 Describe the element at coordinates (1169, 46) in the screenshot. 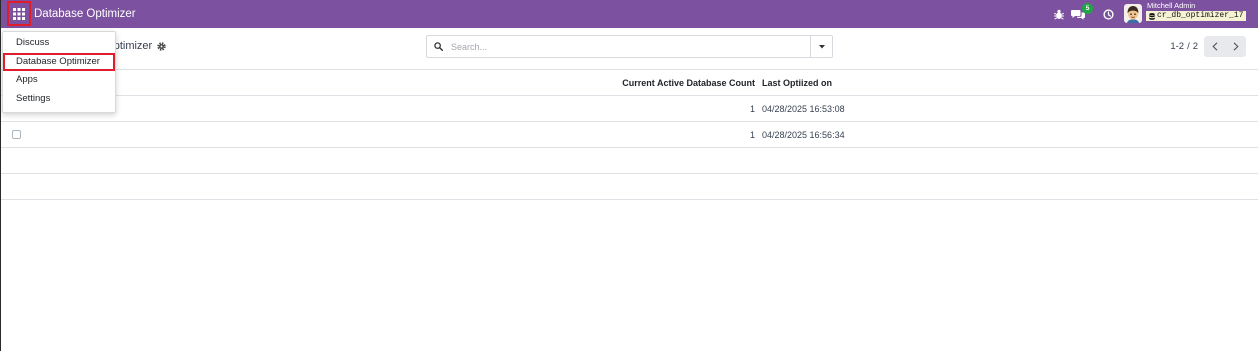

I see `pager-value: 1-2/2` at that location.